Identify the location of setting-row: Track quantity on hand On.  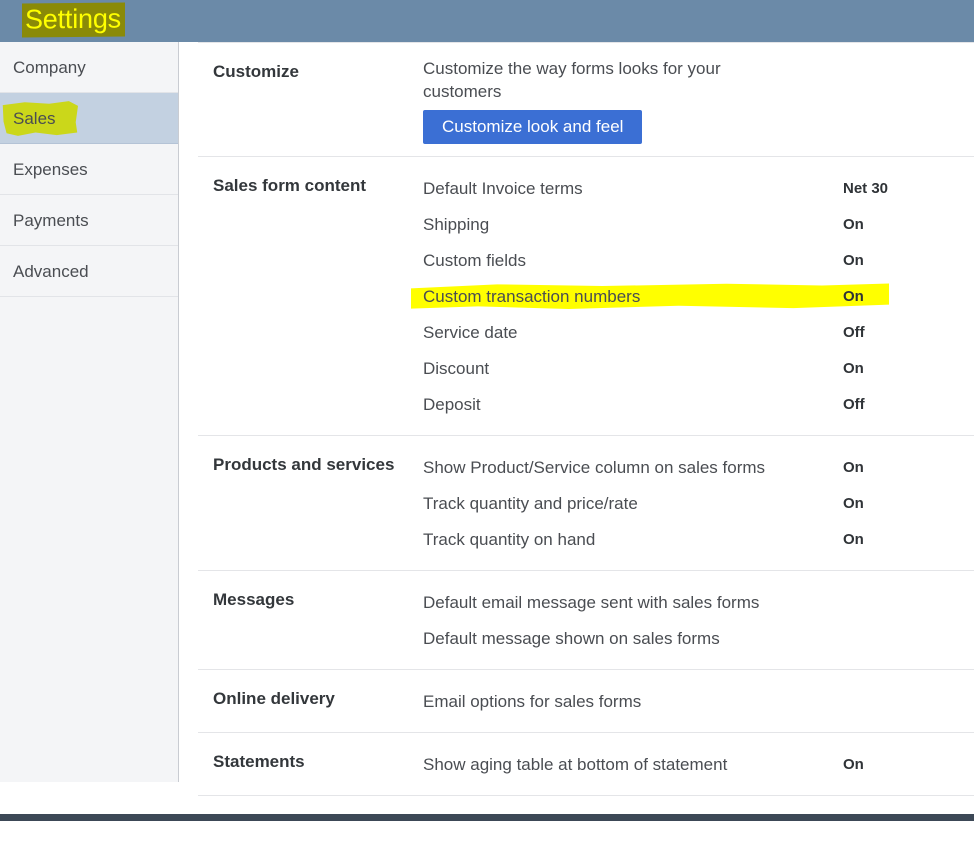
(698, 540).